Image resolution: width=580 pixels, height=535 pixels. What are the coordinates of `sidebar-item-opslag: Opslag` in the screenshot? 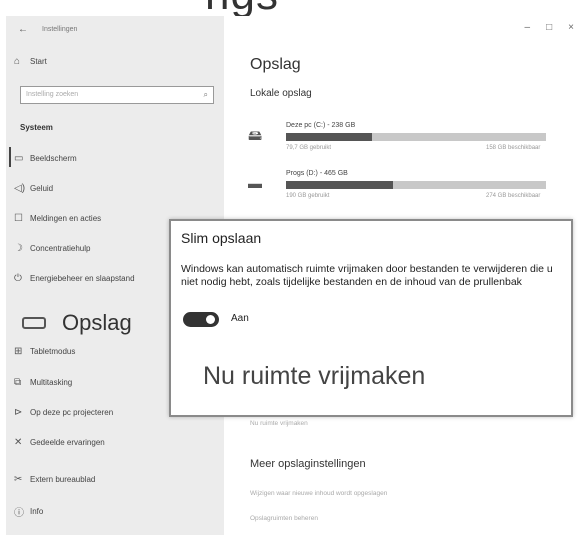 It's located at (77, 323).